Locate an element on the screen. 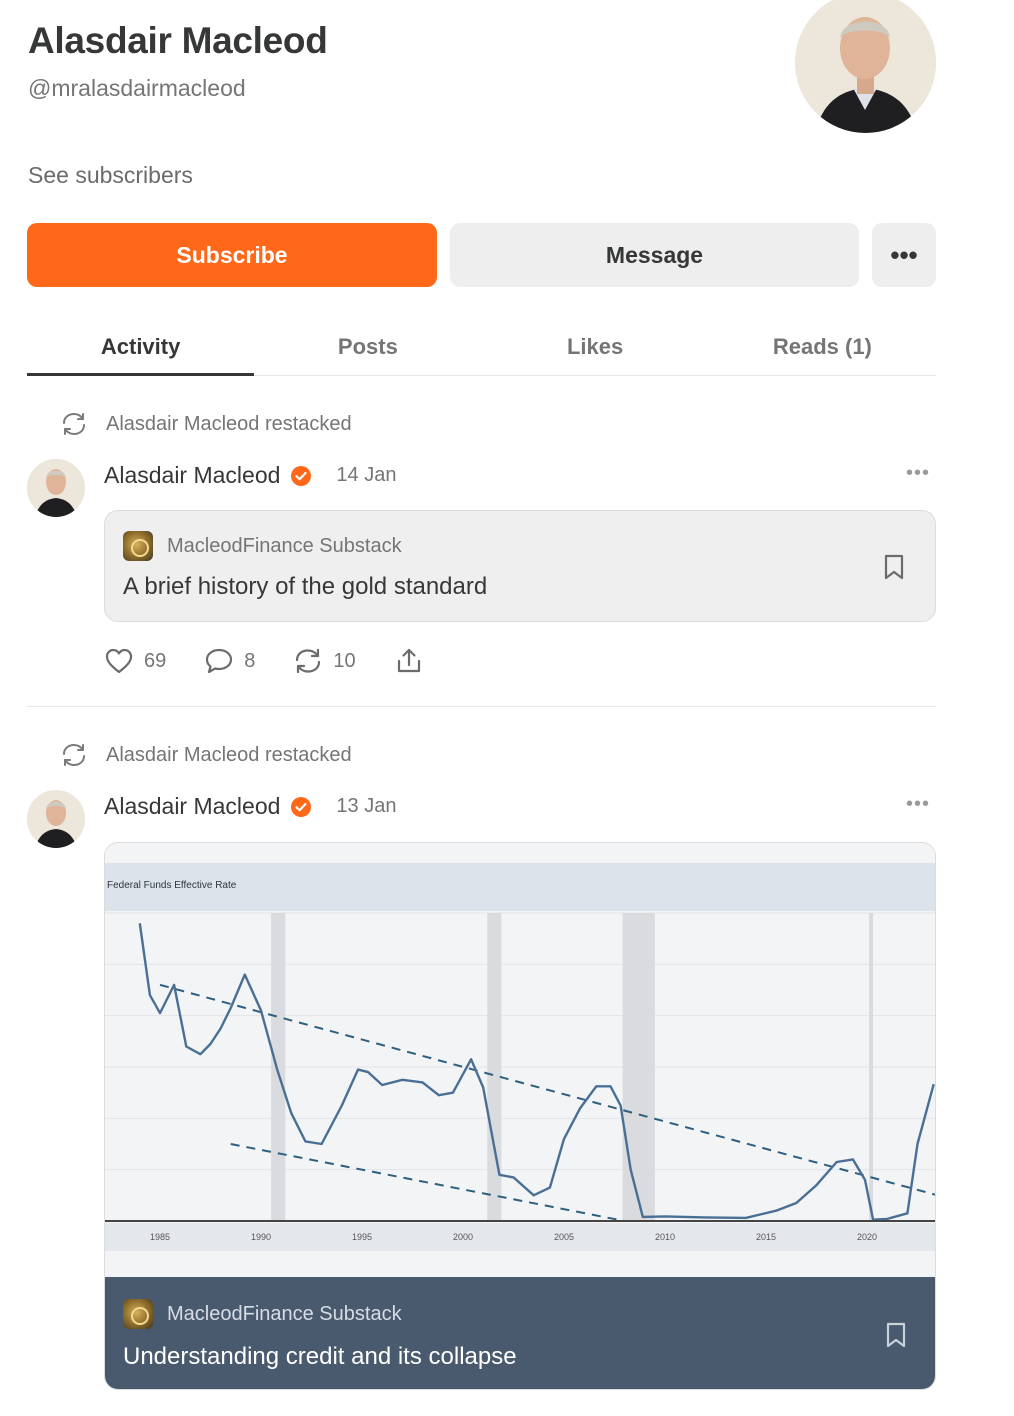 This screenshot has width=1014, height=1416. share-icon is located at coordinates (408, 660).